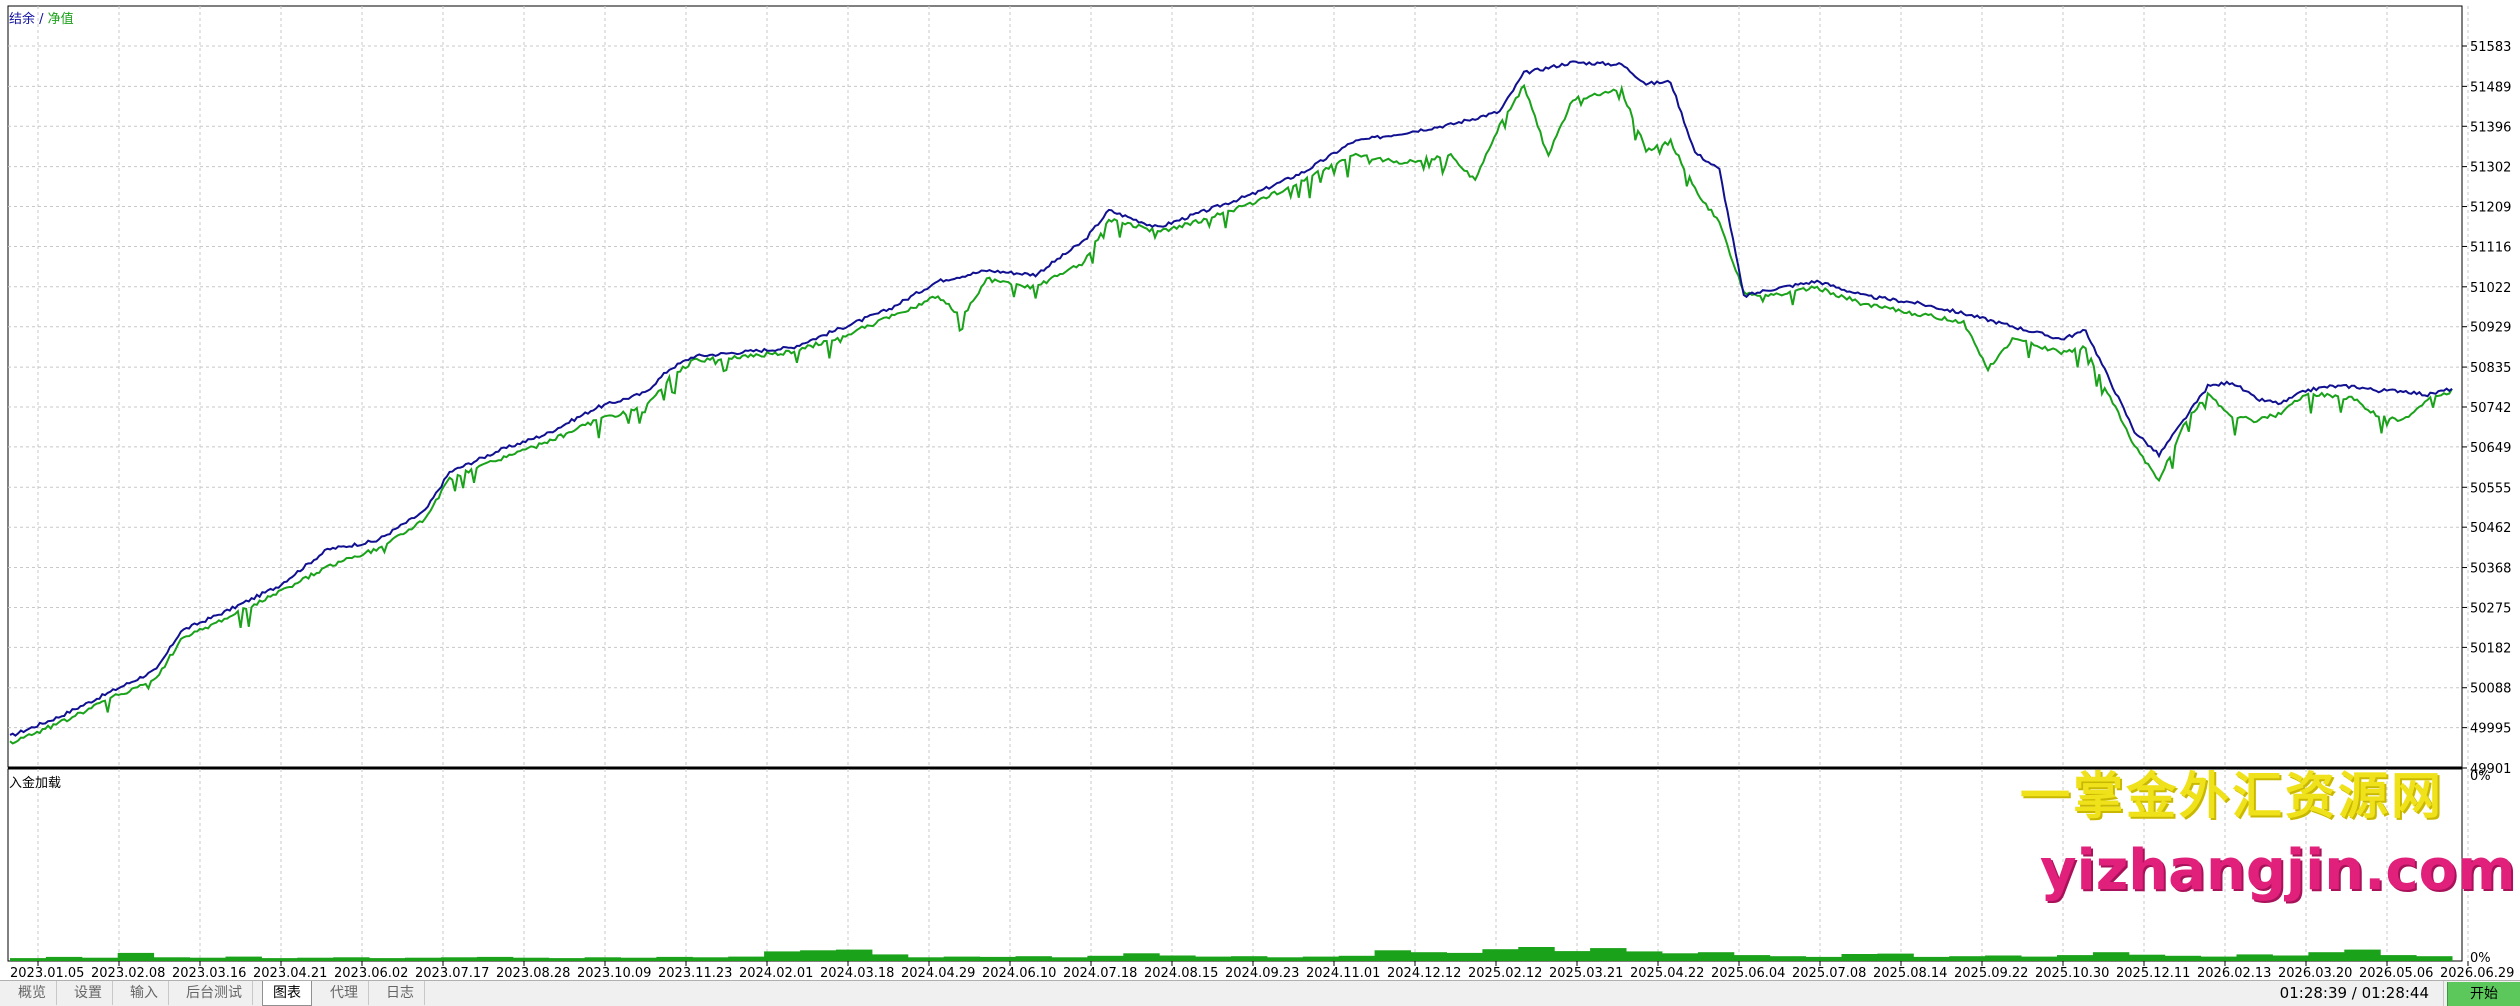 Image resolution: width=2520 pixels, height=1006 pixels. I want to click on y-tick-label: 50182, so click(2490, 648).